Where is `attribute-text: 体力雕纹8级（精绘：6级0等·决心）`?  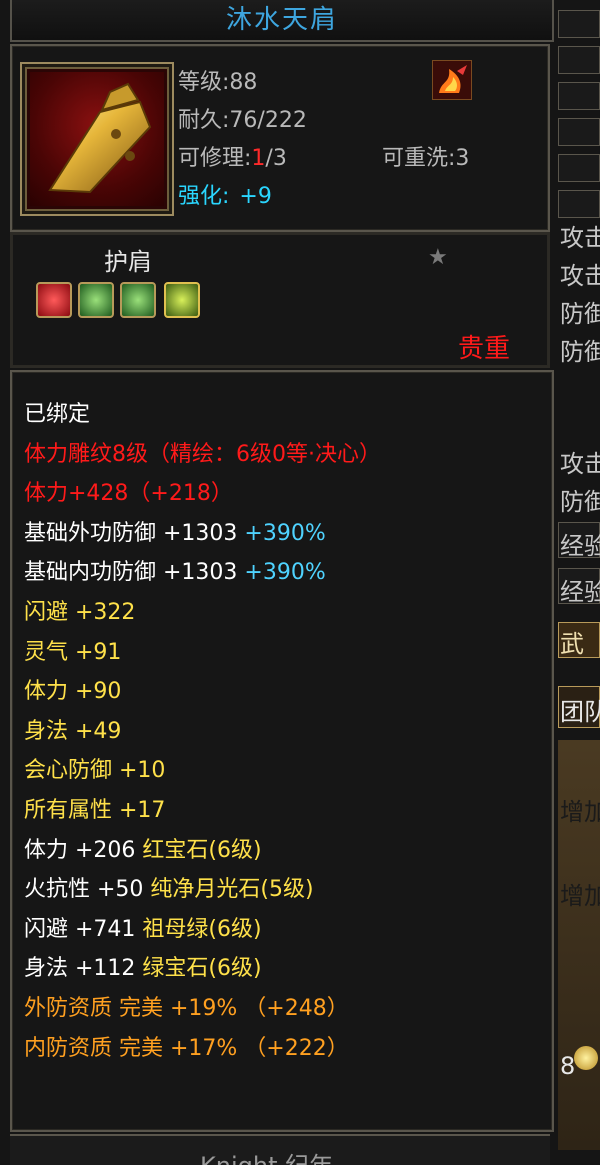
attribute-text: 体力雕纹8级（精绘：6级0等·决心） is located at coordinates (202, 454).